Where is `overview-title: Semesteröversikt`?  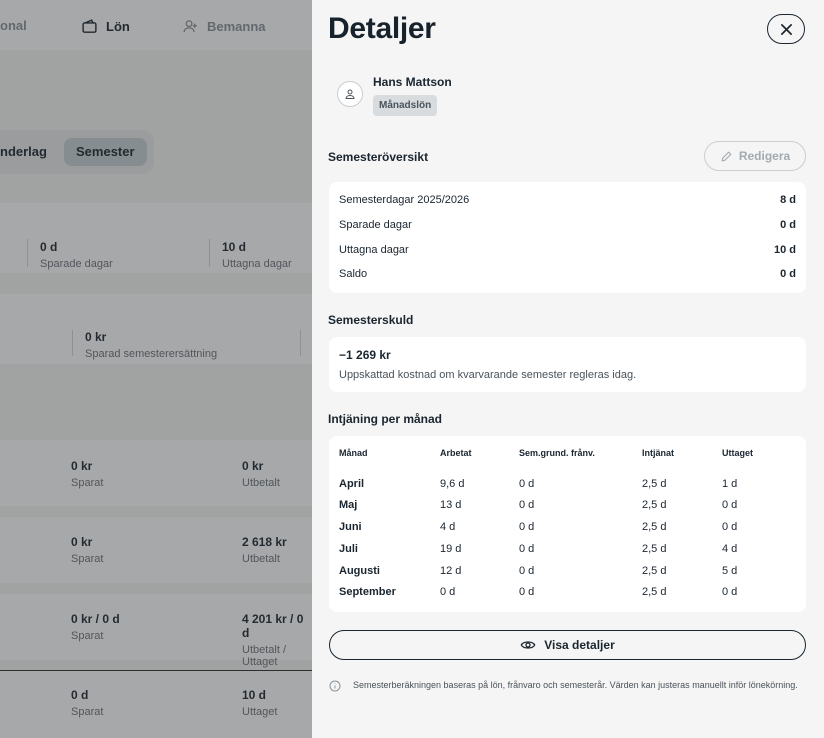 overview-title: Semesteröversikt is located at coordinates (378, 157).